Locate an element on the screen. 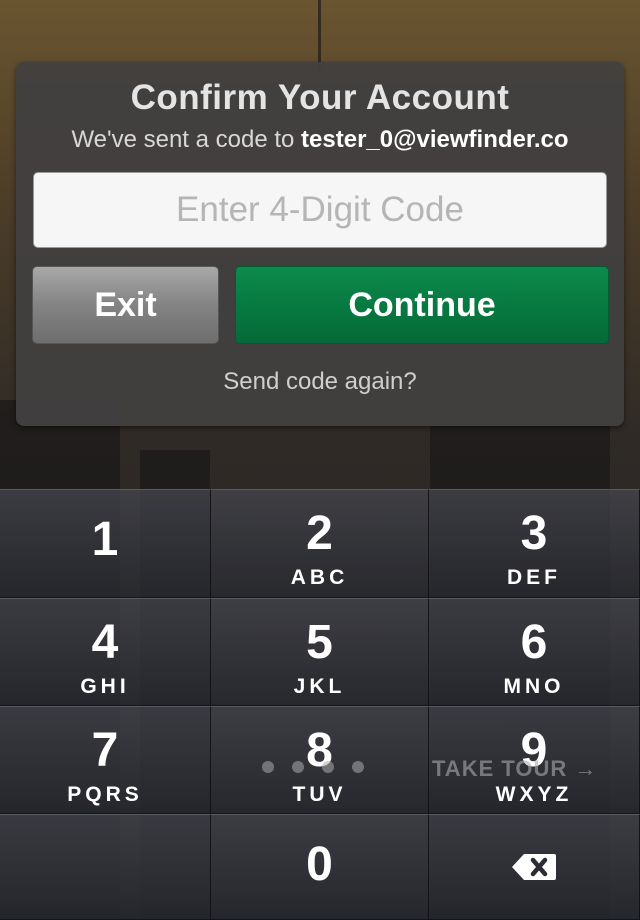 The width and height of the screenshot is (640, 920). key-3: 3 DEF is located at coordinates (534, 543).